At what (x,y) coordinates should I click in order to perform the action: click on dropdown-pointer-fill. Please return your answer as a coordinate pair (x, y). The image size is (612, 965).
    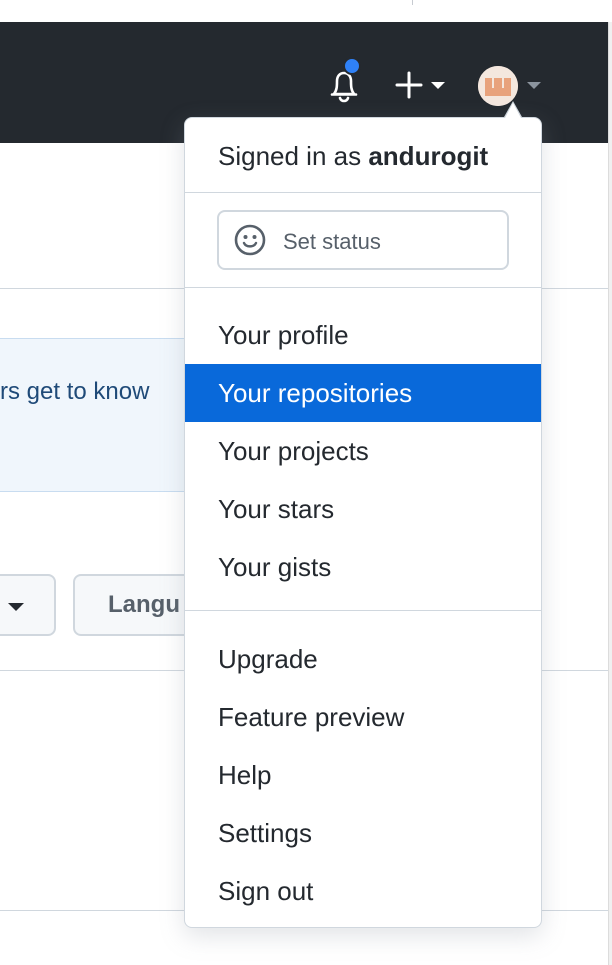
    Looking at the image, I should click on (513, 110).